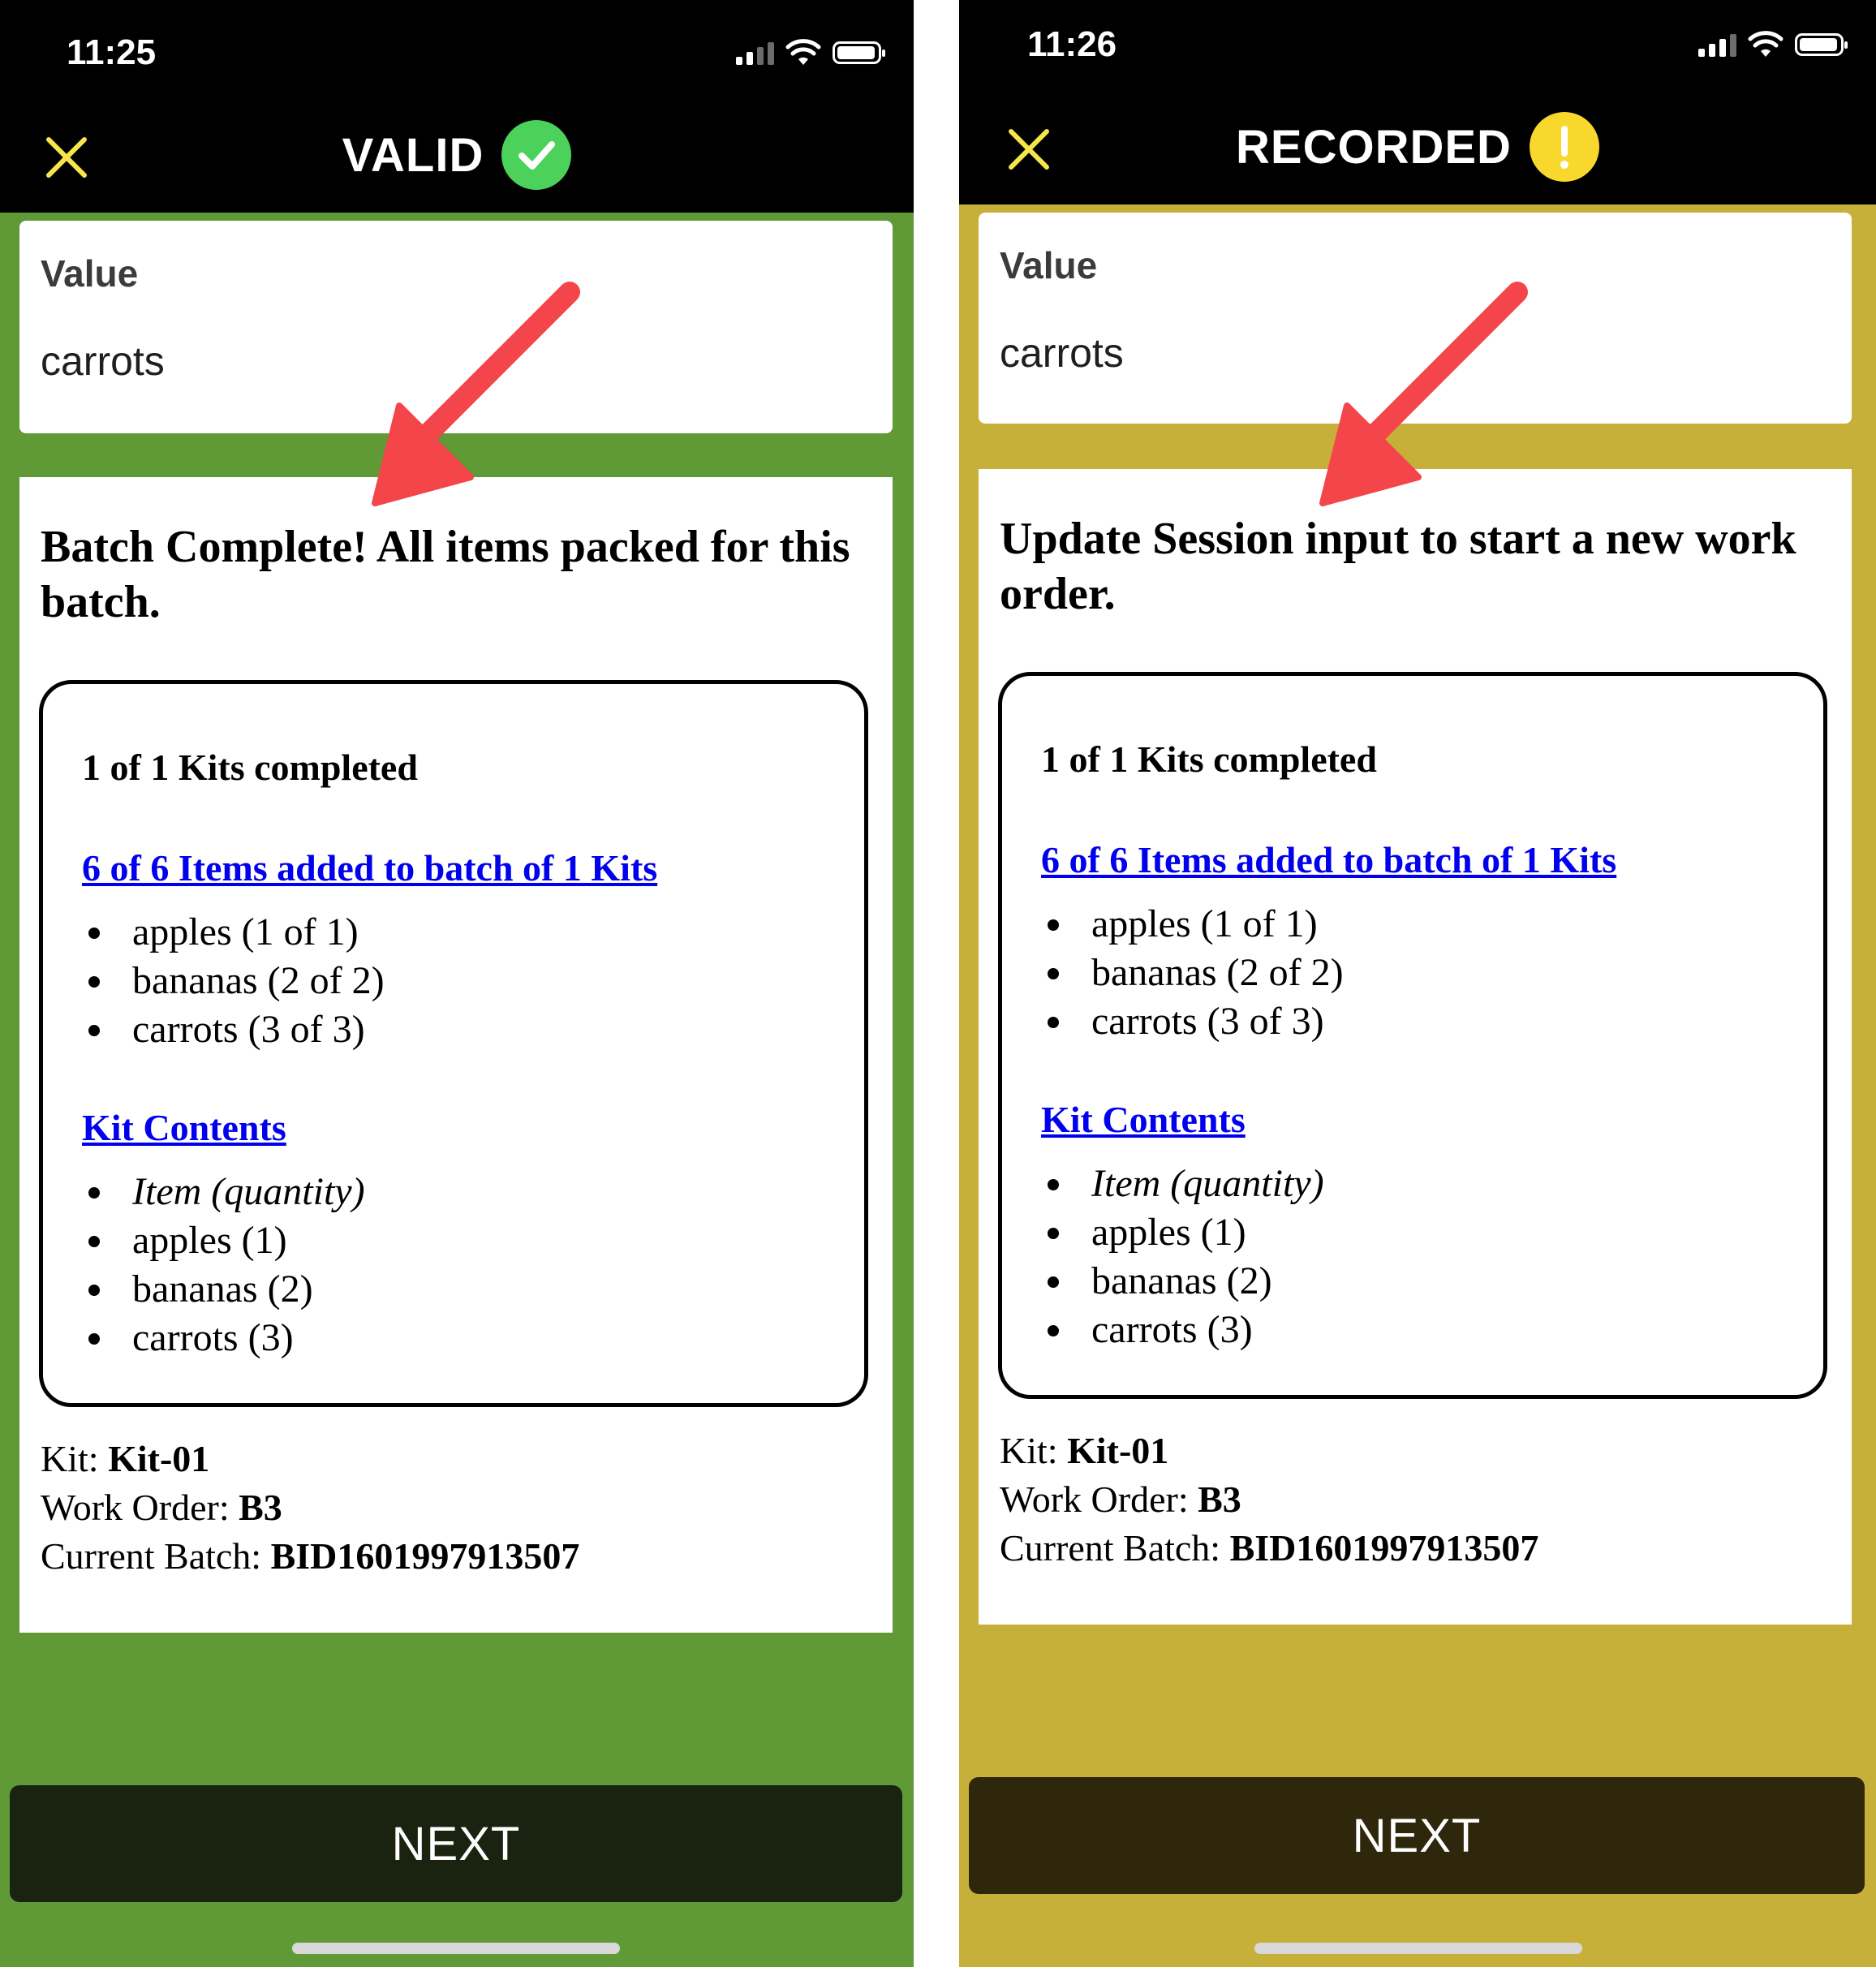 Image resolution: width=1876 pixels, height=1967 pixels. What do you see at coordinates (112, 52) in the screenshot?
I see `status-time: 11:25` at bounding box center [112, 52].